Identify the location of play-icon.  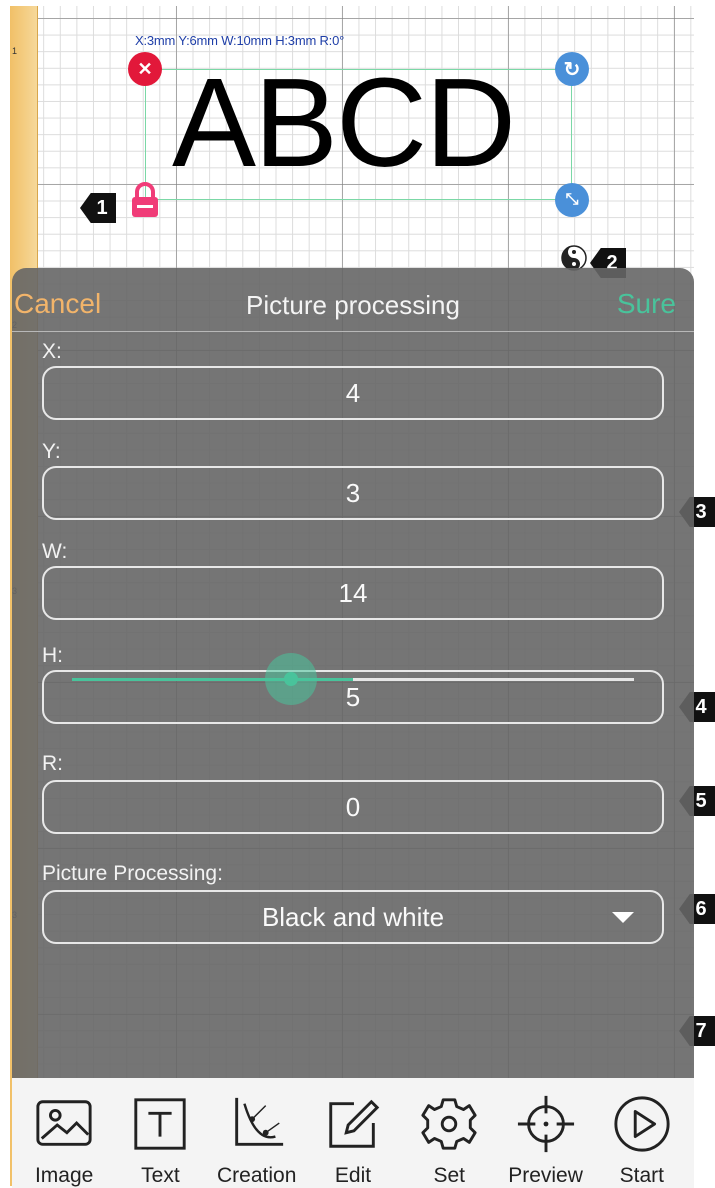
(642, 1124).